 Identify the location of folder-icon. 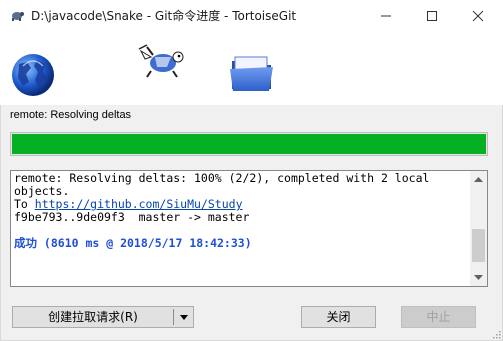
(251, 73).